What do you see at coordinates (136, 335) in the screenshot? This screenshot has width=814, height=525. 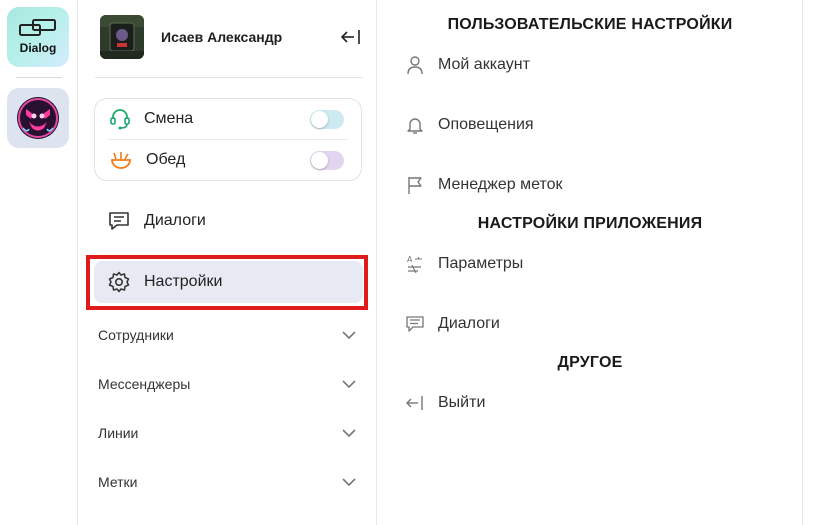 I see `section-label: Сотрудники` at bounding box center [136, 335].